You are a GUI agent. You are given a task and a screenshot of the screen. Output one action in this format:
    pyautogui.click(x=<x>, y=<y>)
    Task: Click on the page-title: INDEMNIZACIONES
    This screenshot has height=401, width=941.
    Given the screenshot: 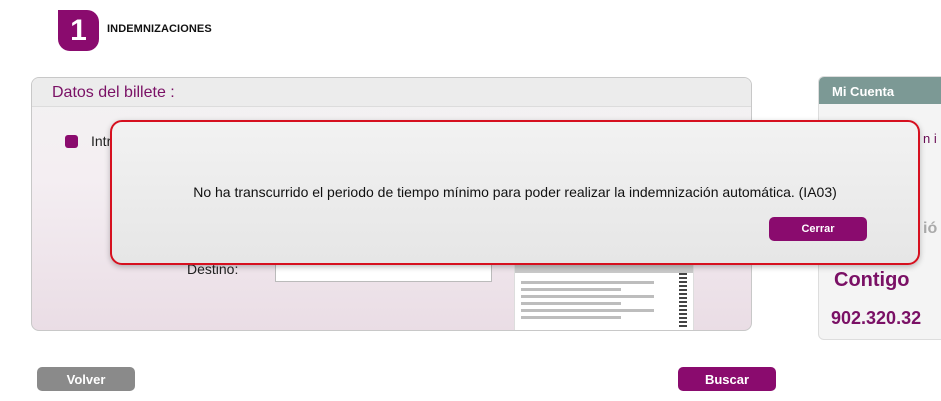 What is the action you would take?
    pyautogui.click(x=159, y=29)
    